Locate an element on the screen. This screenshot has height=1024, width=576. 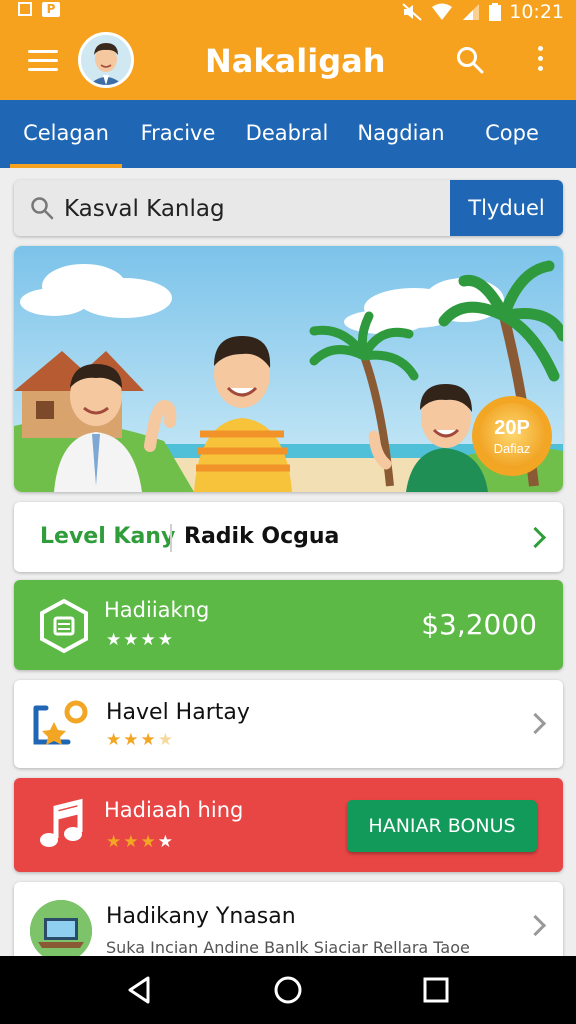
battery-icon is located at coordinates (495, 12).